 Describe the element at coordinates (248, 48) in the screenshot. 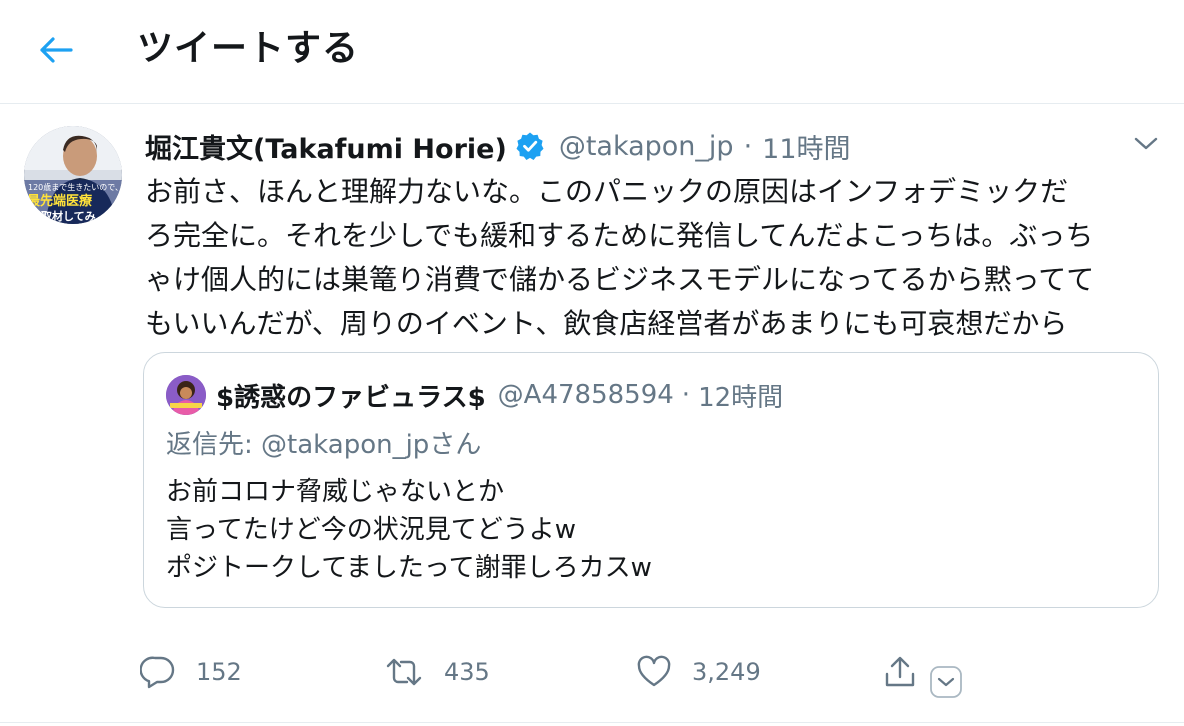

I see `page-title: ツイートする` at that location.